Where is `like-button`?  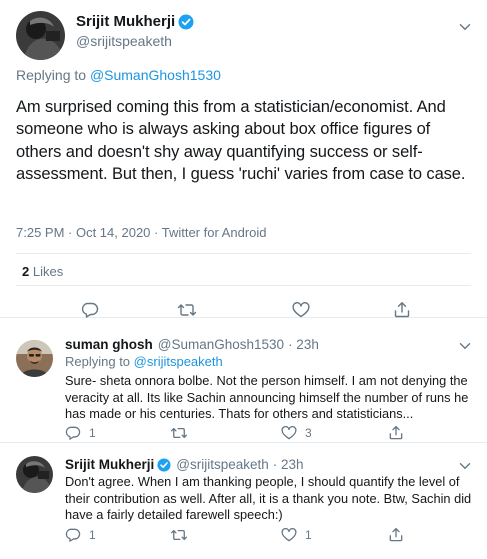
like-button is located at coordinates (301, 310).